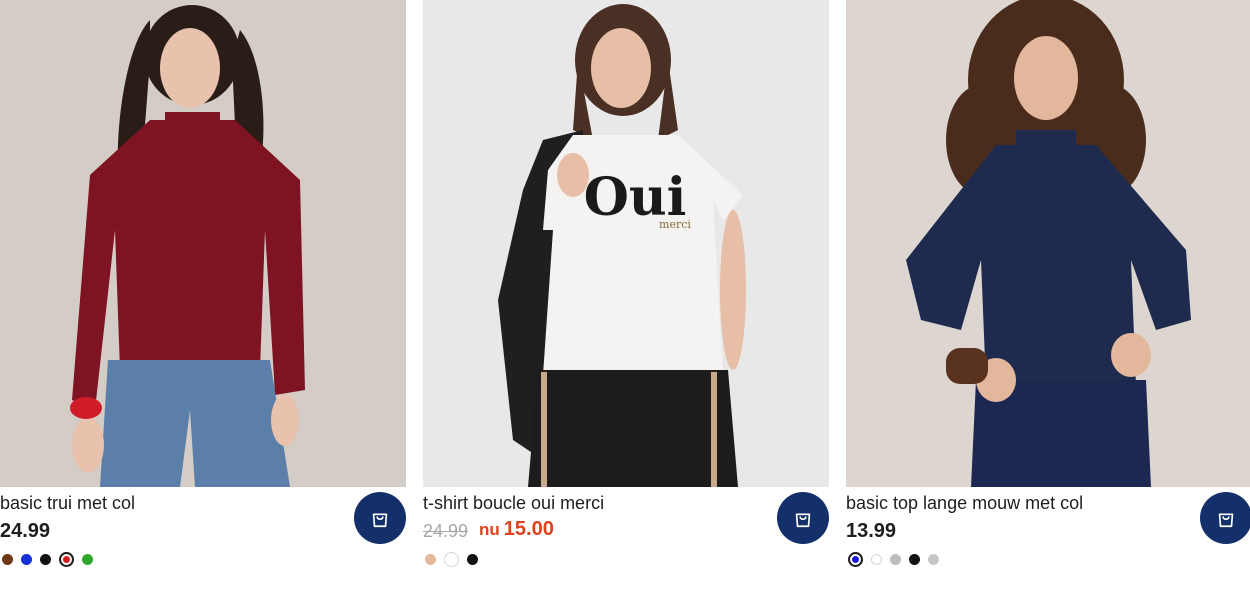 This screenshot has height=607, width=1250. Describe the element at coordinates (67, 503) in the screenshot. I see `product-name: basic trui met col` at that location.